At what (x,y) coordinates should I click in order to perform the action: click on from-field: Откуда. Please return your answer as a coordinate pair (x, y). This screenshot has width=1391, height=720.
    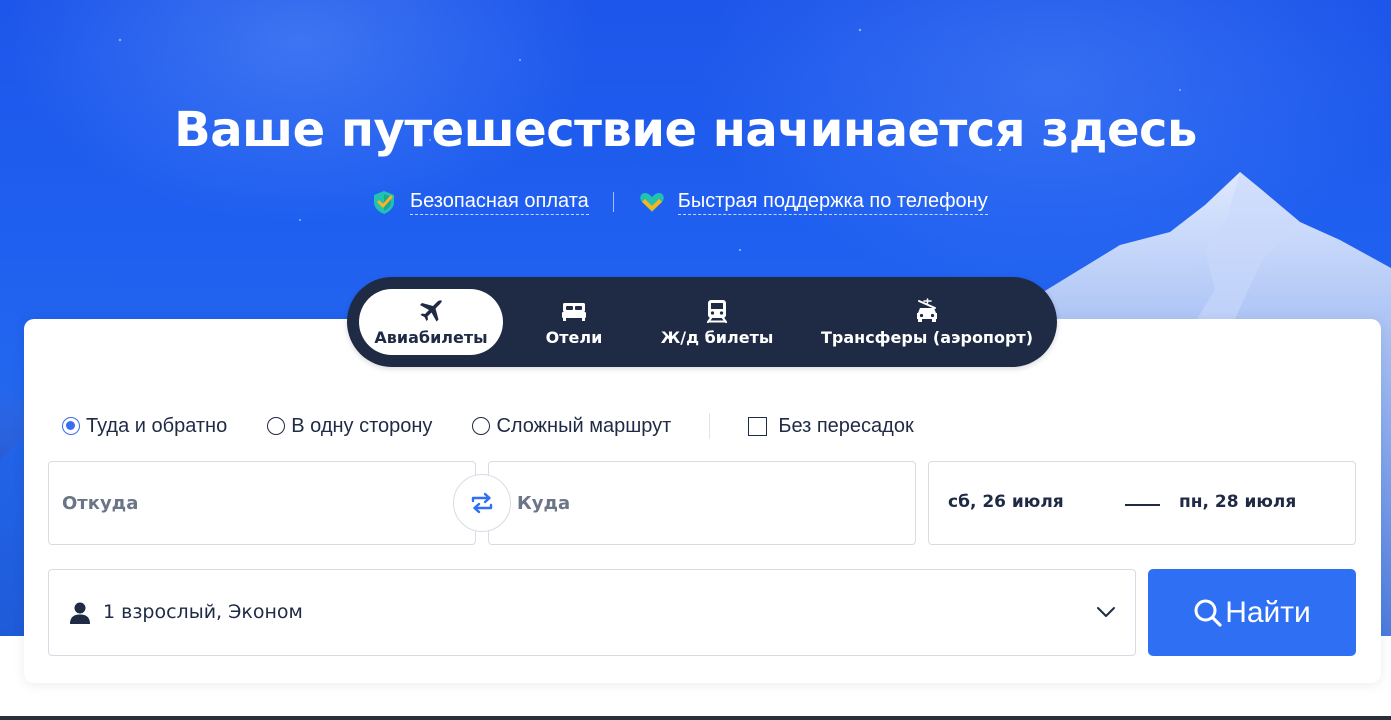
    Looking at the image, I should click on (262, 503).